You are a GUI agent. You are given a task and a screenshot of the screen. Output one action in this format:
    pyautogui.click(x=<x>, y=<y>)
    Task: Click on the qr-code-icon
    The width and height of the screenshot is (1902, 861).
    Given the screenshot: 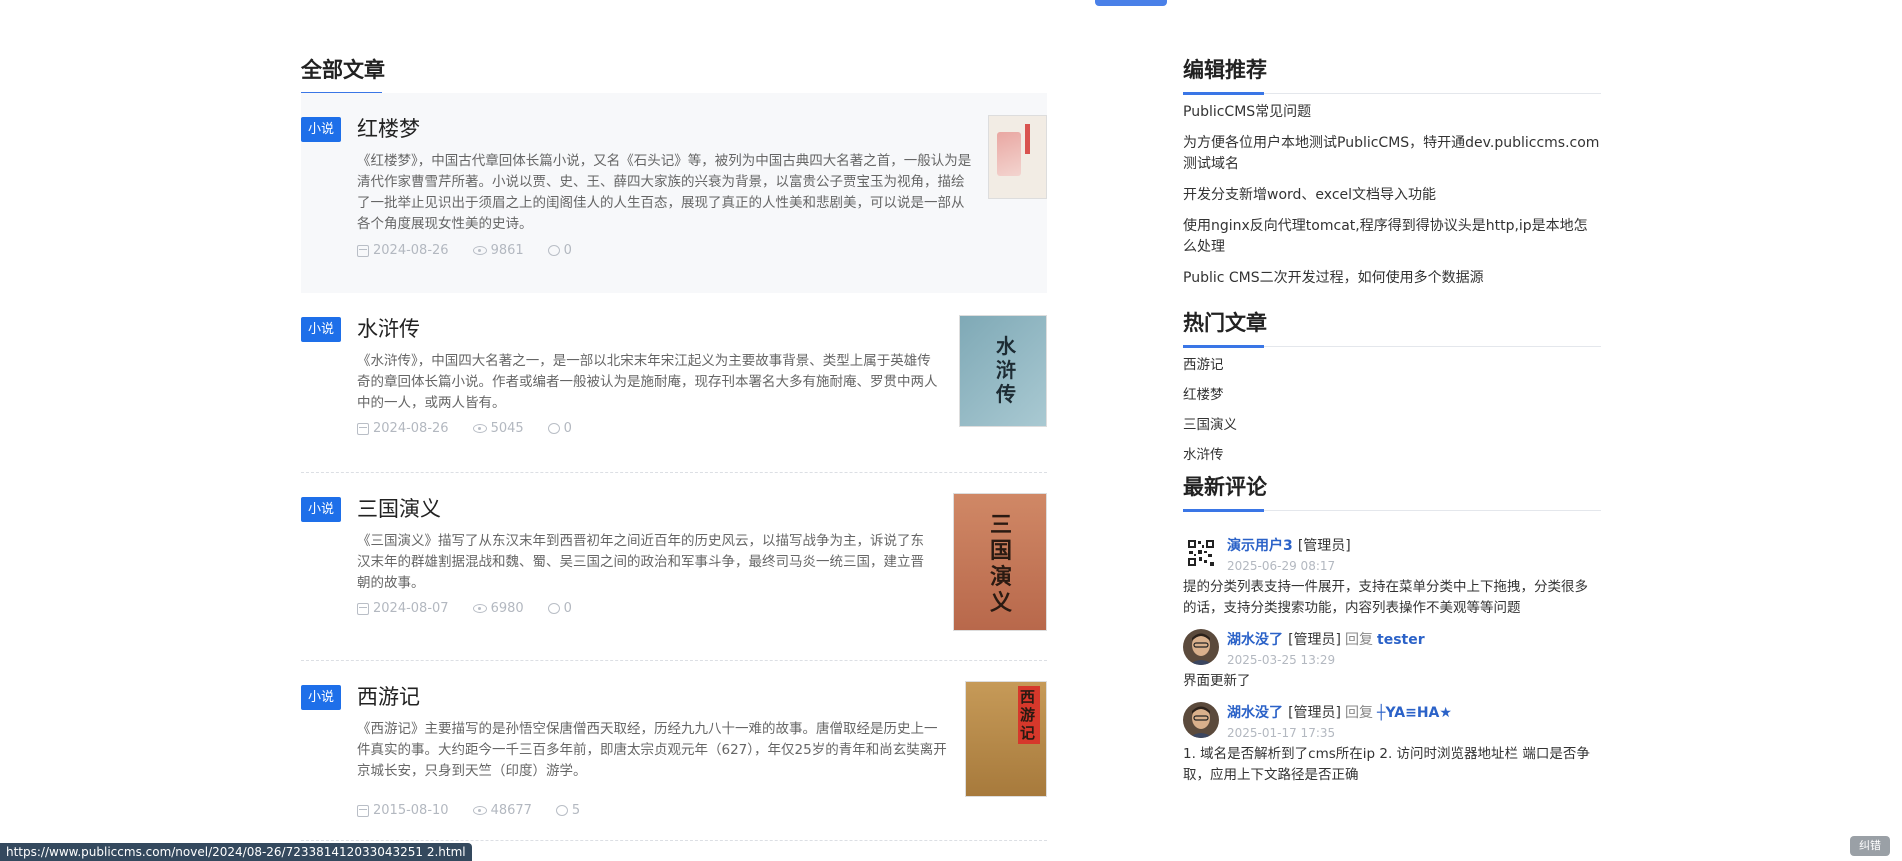 What is the action you would take?
    pyautogui.click(x=1201, y=553)
    